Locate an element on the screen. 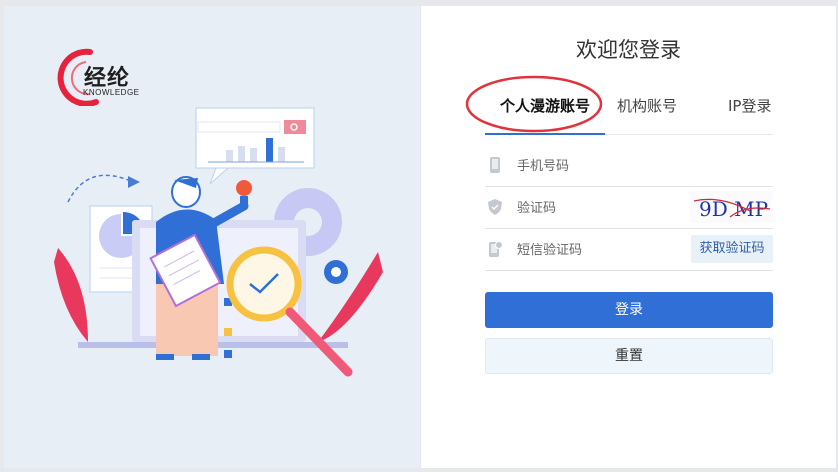 The image size is (838, 472). get-code-button: 获取验证码 is located at coordinates (732, 249).